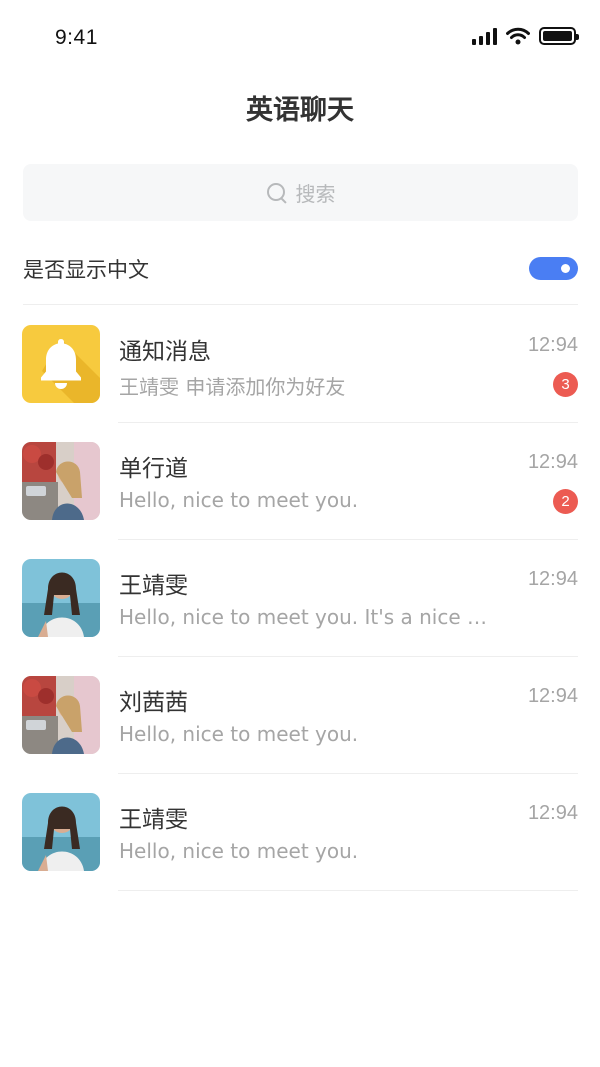  What do you see at coordinates (300, 39) in the screenshot?
I see `status-bar: 9:41` at bounding box center [300, 39].